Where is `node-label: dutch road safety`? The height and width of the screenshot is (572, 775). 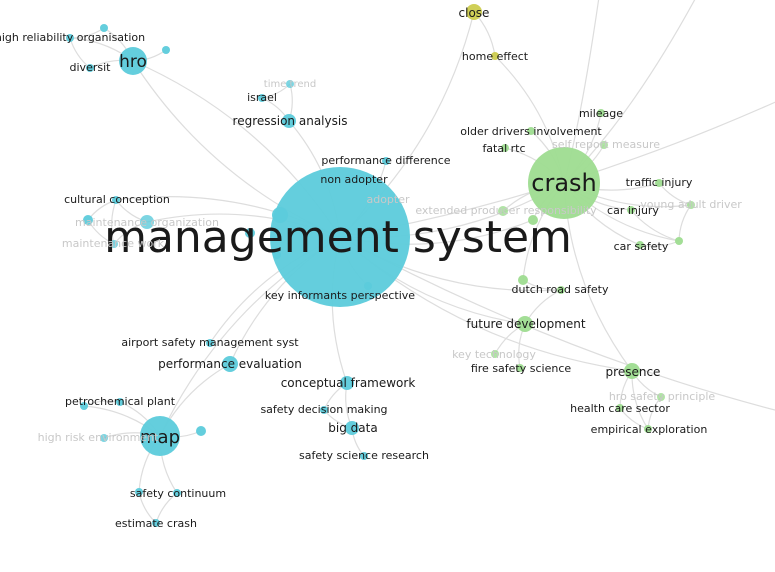 node-label: dutch road safety is located at coordinates (560, 289).